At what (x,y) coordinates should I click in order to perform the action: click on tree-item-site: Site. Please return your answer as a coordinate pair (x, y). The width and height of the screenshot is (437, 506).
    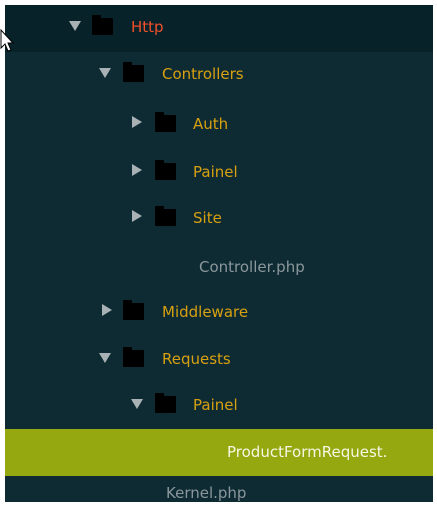
    Looking at the image, I should click on (219, 219).